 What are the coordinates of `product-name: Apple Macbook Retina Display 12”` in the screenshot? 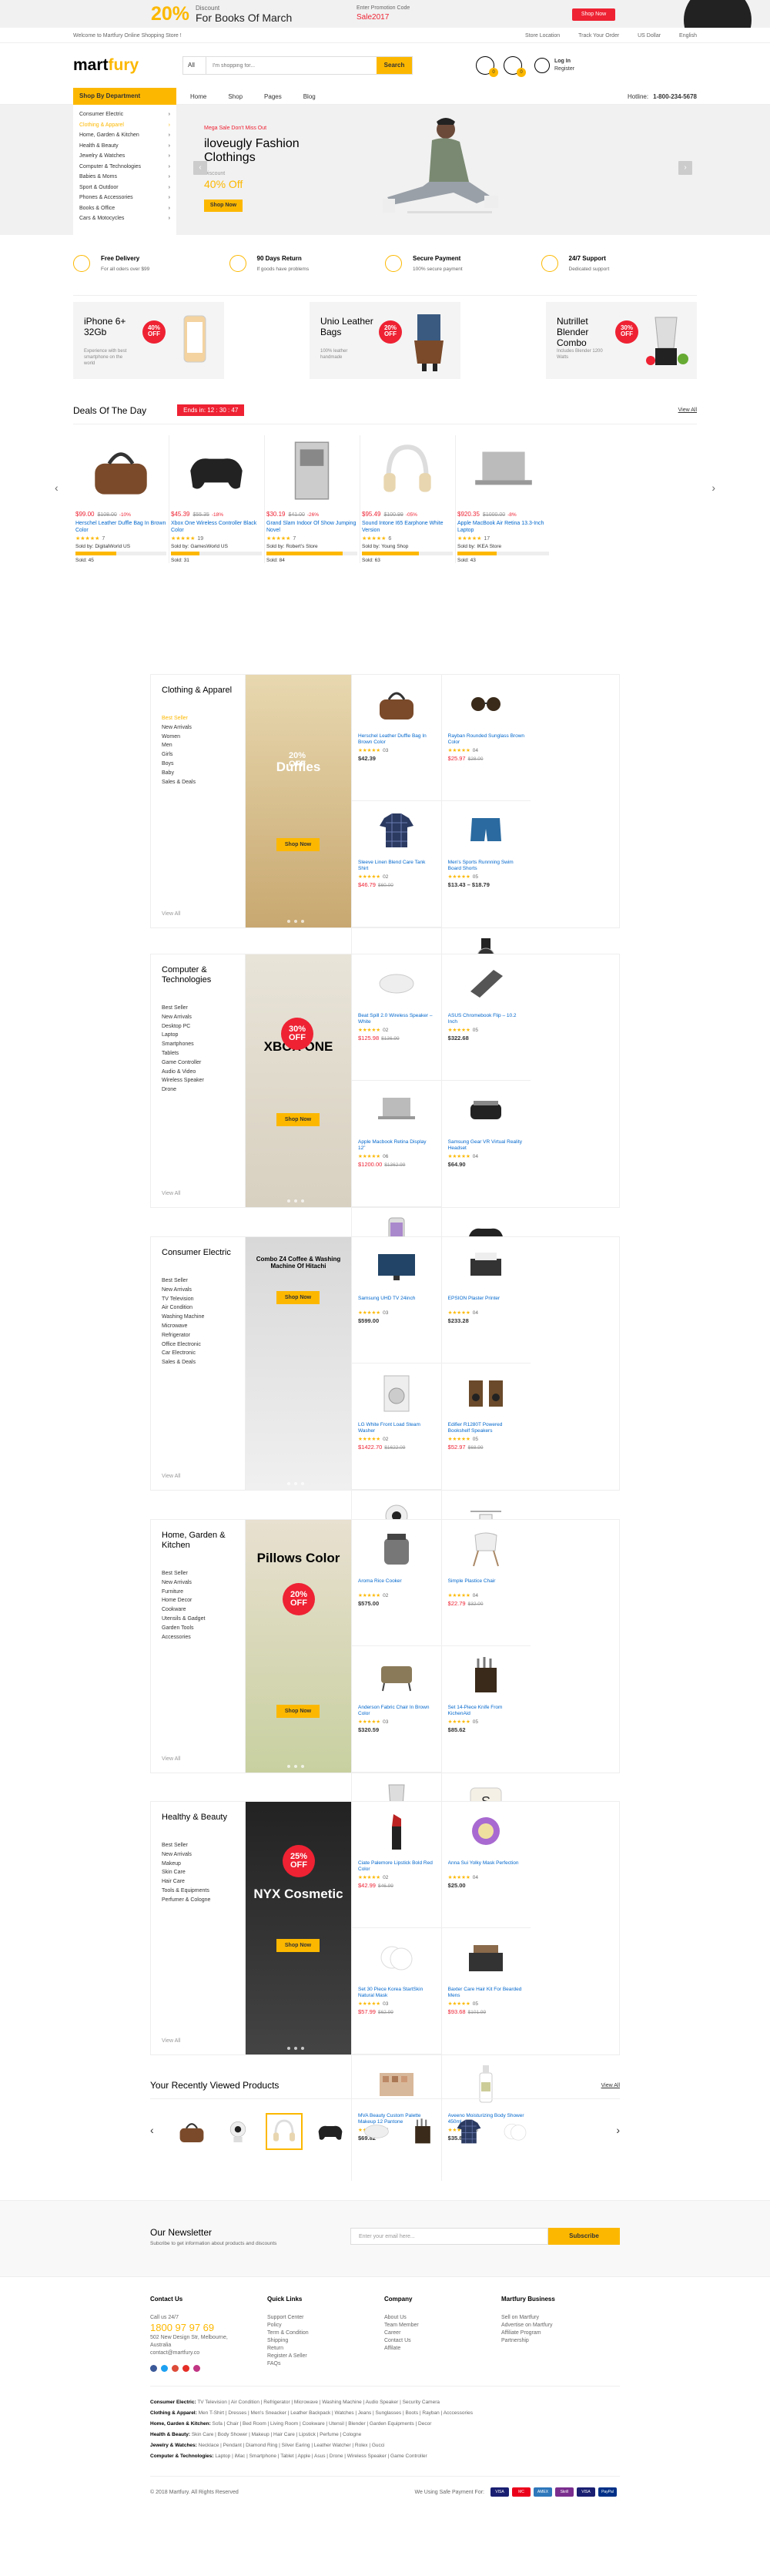 It's located at (396, 1145).